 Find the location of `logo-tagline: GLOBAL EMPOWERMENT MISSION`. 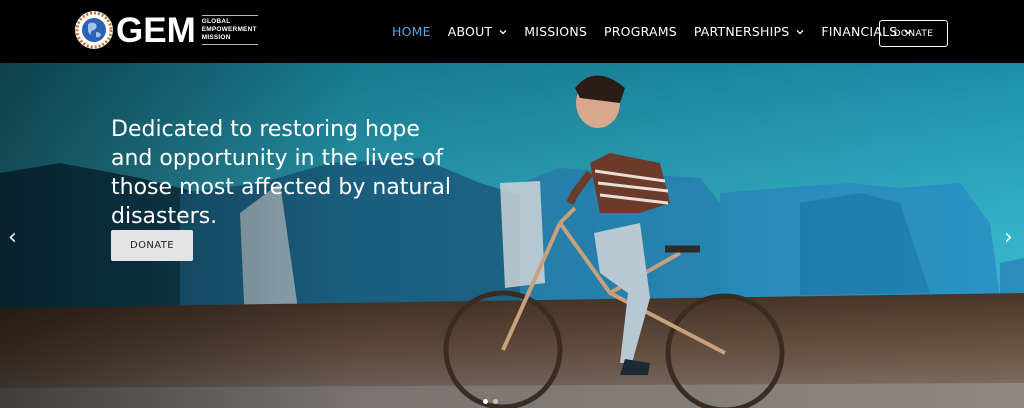

logo-tagline: GLOBAL EMPOWERMENT MISSION is located at coordinates (229, 30).